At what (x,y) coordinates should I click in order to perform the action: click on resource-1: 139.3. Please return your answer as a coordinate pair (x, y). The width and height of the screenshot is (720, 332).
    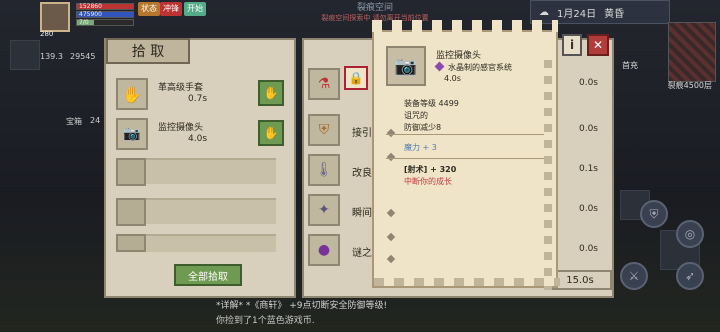
    Looking at the image, I should click on (51, 56).